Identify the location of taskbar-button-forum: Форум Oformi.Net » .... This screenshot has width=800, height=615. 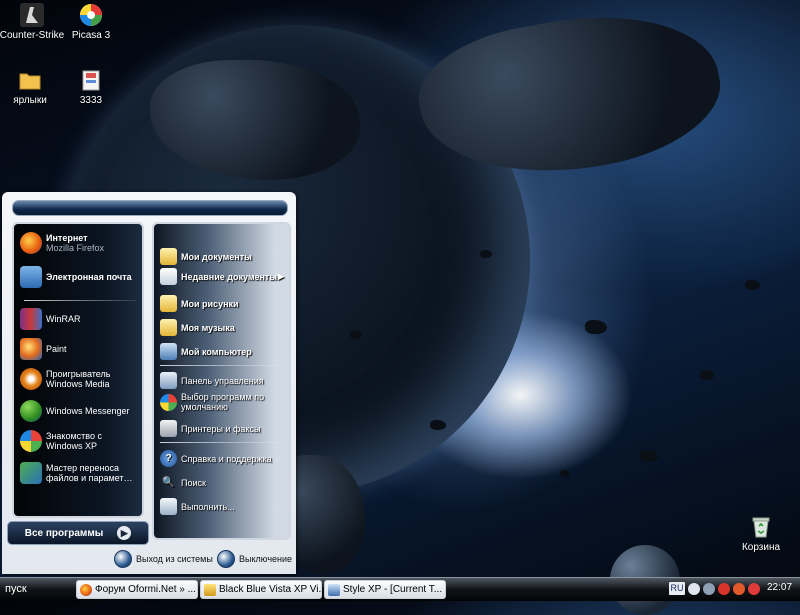
(137, 589).